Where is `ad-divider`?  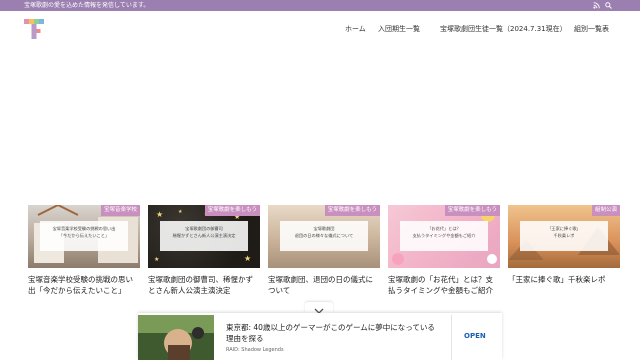
ad-divider is located at coordinates (451, 337).